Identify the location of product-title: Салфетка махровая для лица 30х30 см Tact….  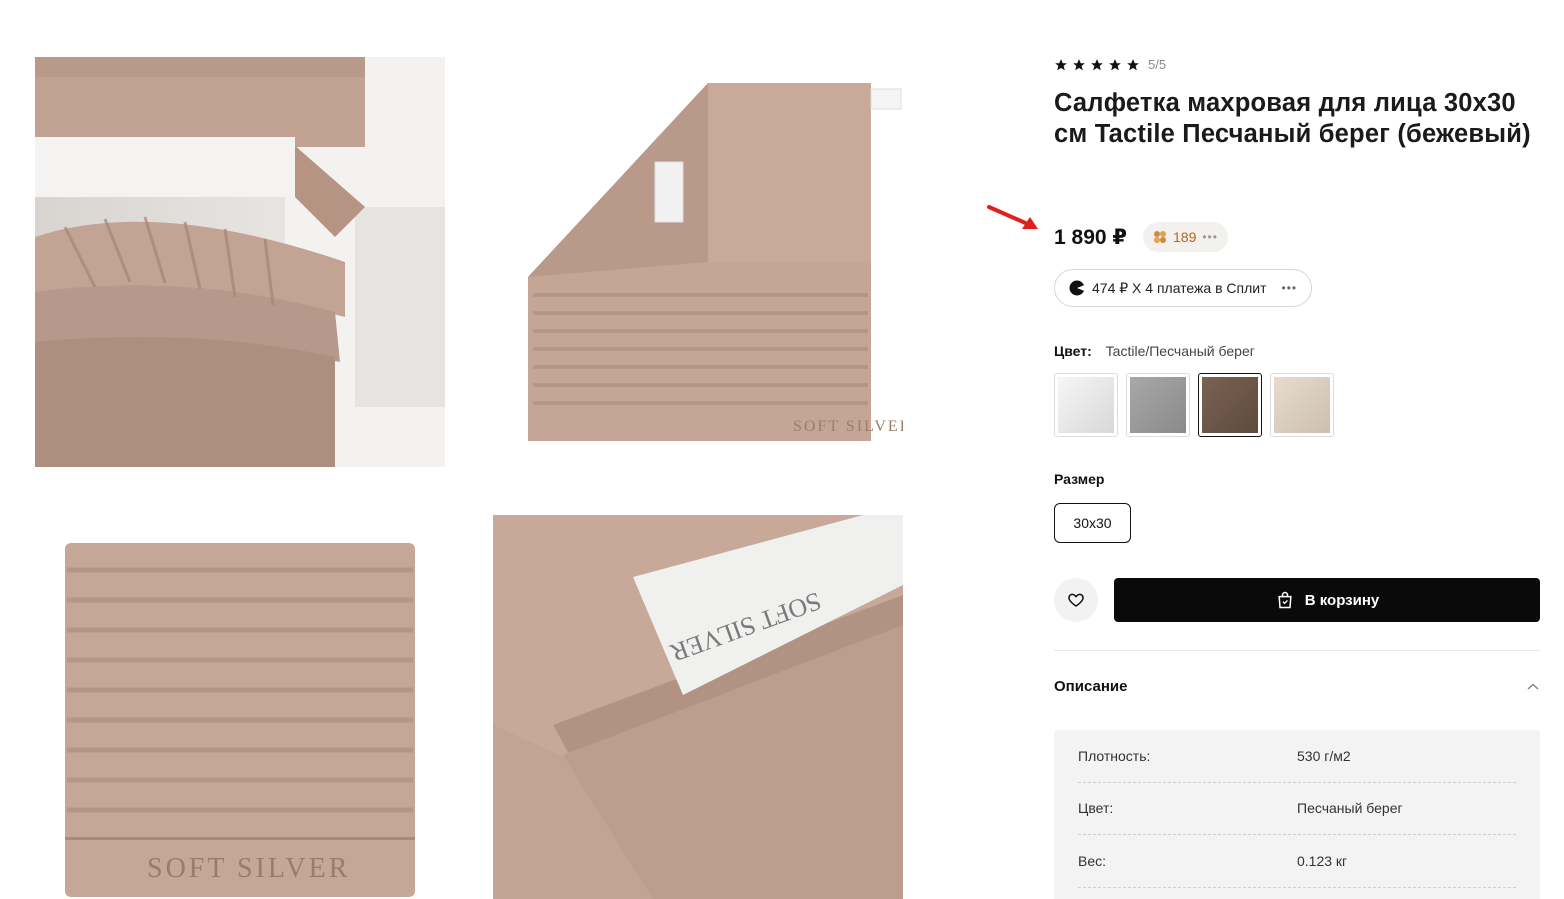
(1292, 118).